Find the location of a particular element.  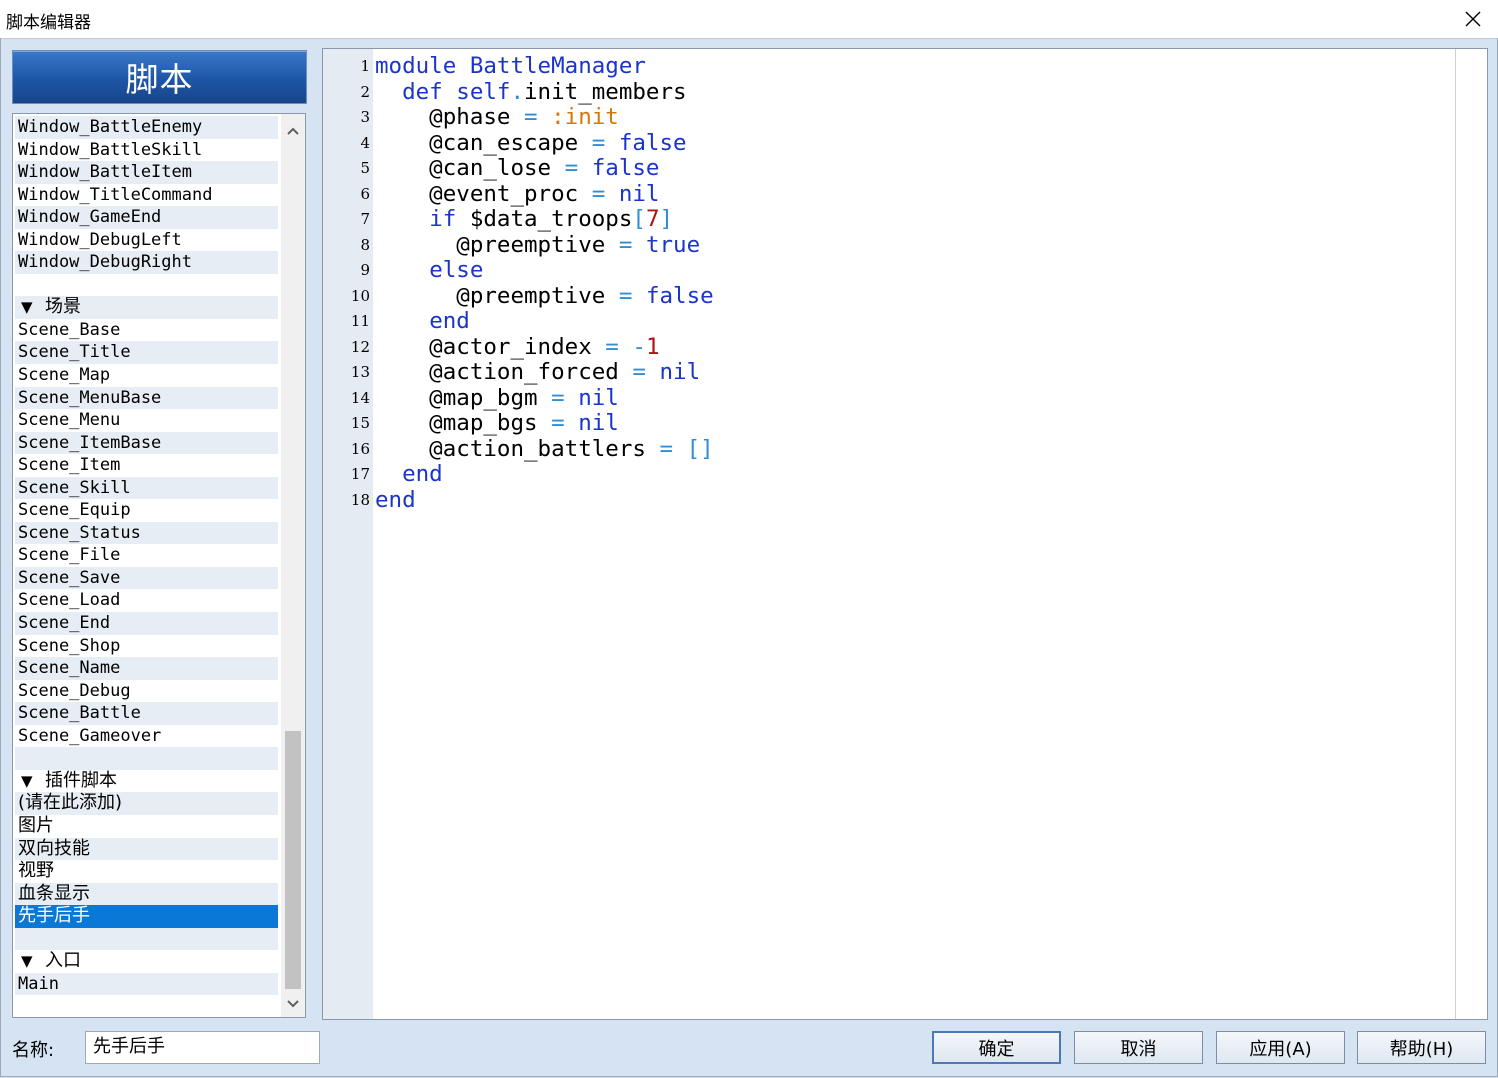

line-source: @map_bgs = nil is located at coordinates (497, 423).